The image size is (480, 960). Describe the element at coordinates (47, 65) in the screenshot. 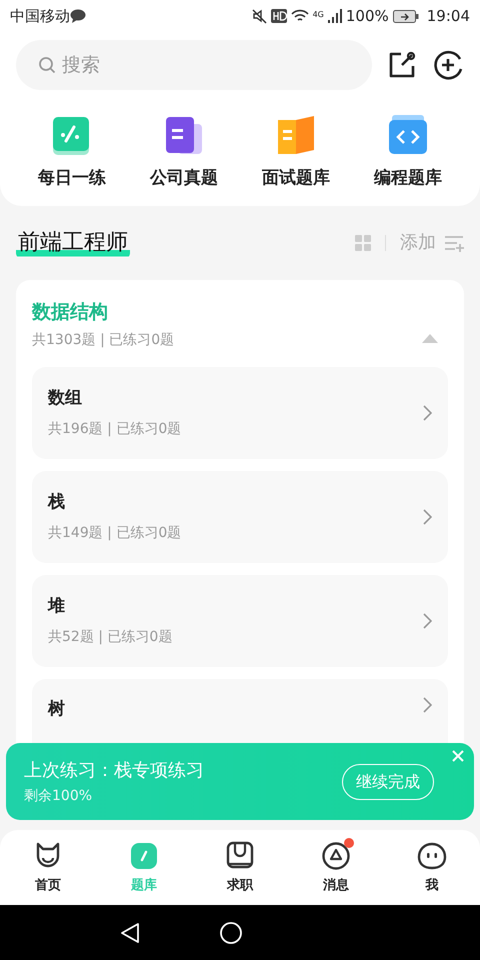

I see `search-icon` at that location.